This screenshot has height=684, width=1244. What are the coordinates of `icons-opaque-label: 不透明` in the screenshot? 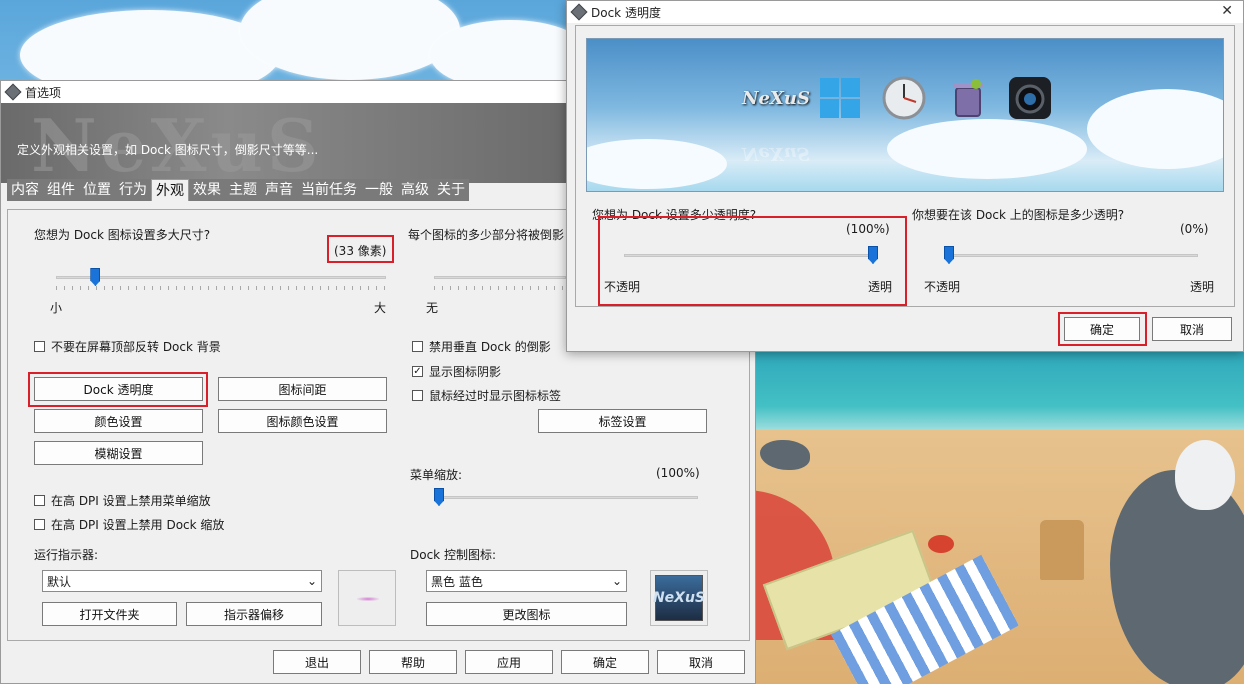 It's located at (942, 287).